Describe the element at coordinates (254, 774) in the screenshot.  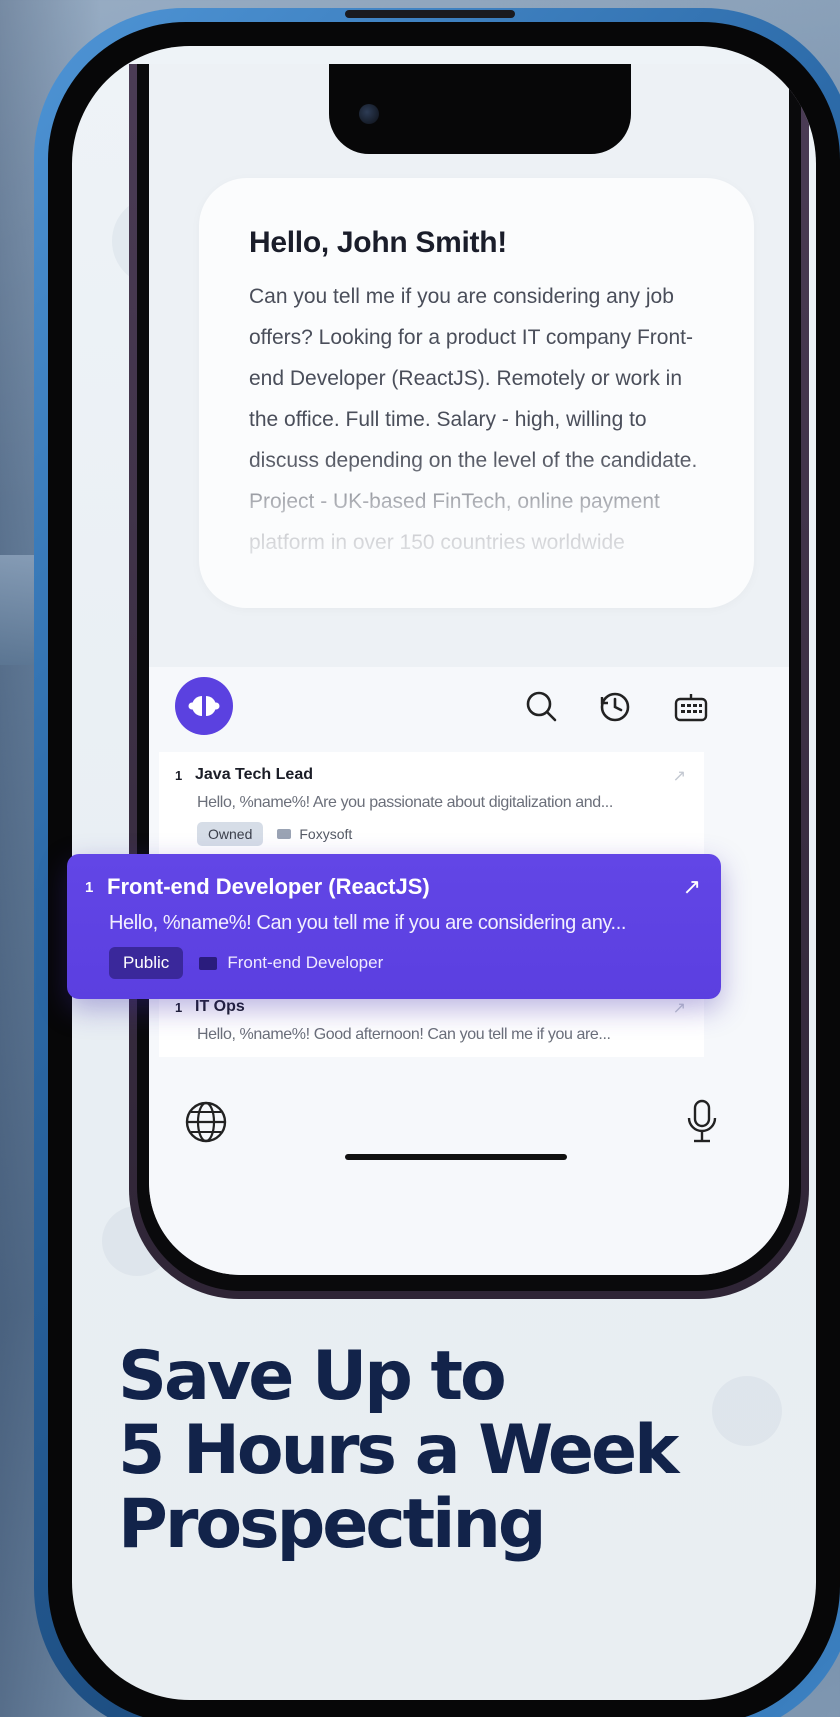
I see `item-title: Java Tech Lead` at that location.